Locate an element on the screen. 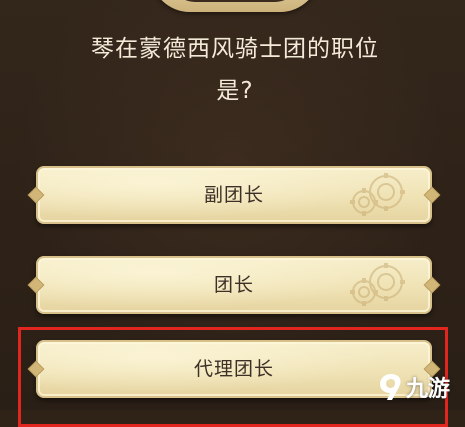 The height and width of the screenshot is (427, 465). question-line-1: 琴在蒙德西风骑士团的职位 is located at coordinates (235, 49).